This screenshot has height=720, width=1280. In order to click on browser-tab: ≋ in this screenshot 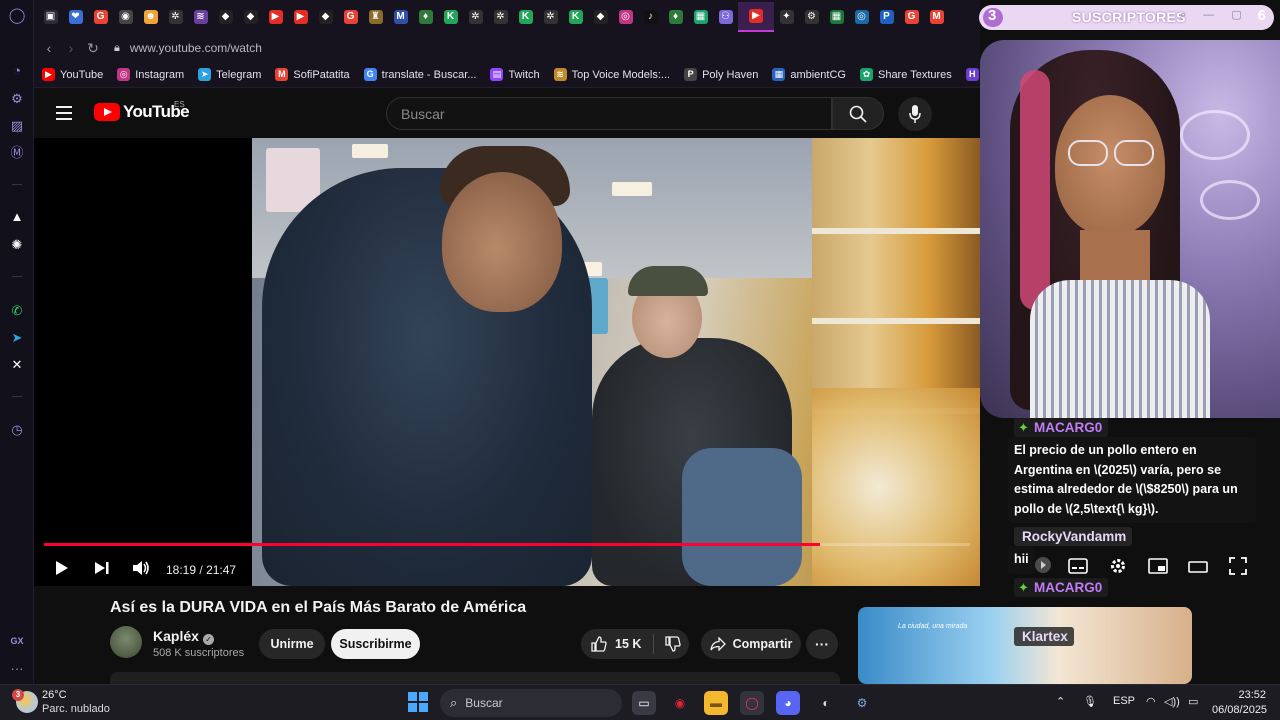, I will do `click(200, 17)`.